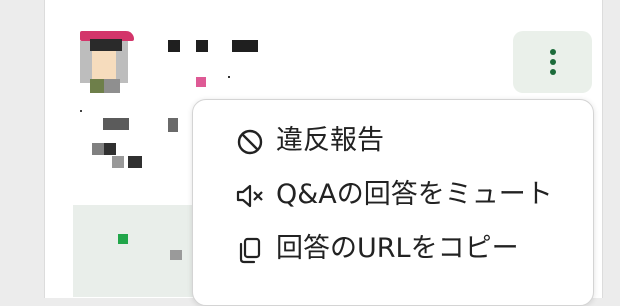 The height and width of the screenshot is (306, 620). I want to click on embedded-green-marker, so click(123, 239).